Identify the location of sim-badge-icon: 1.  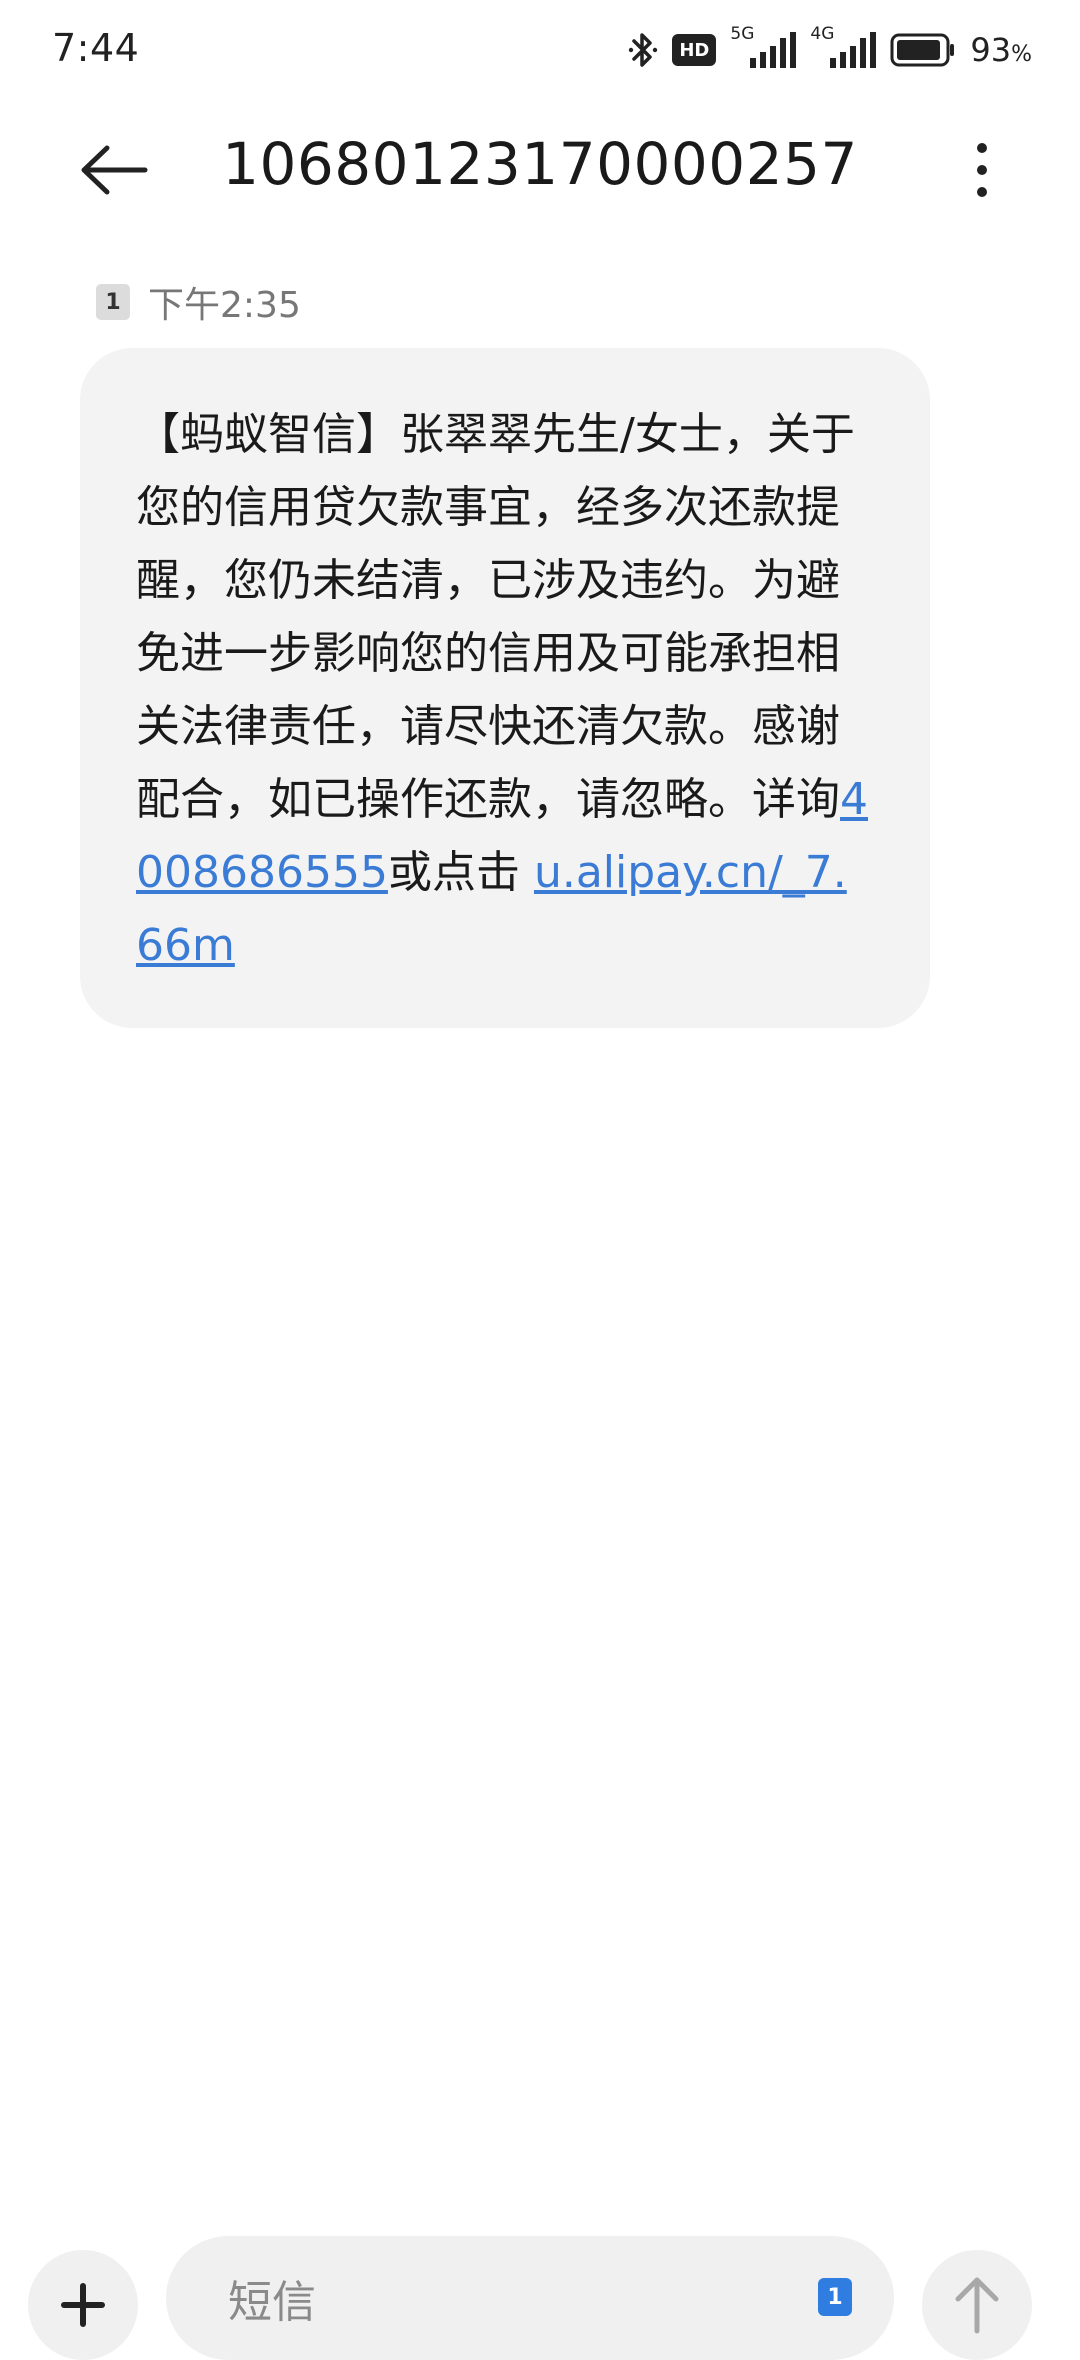
(113, 302).